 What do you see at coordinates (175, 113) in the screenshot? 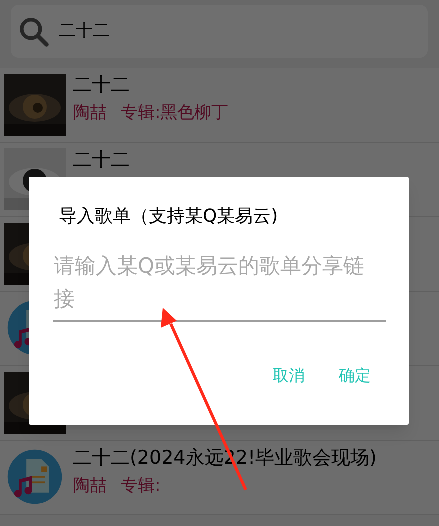
I see `album-name: 专辑:黑色柳丁` at bounding box center [175, 113].